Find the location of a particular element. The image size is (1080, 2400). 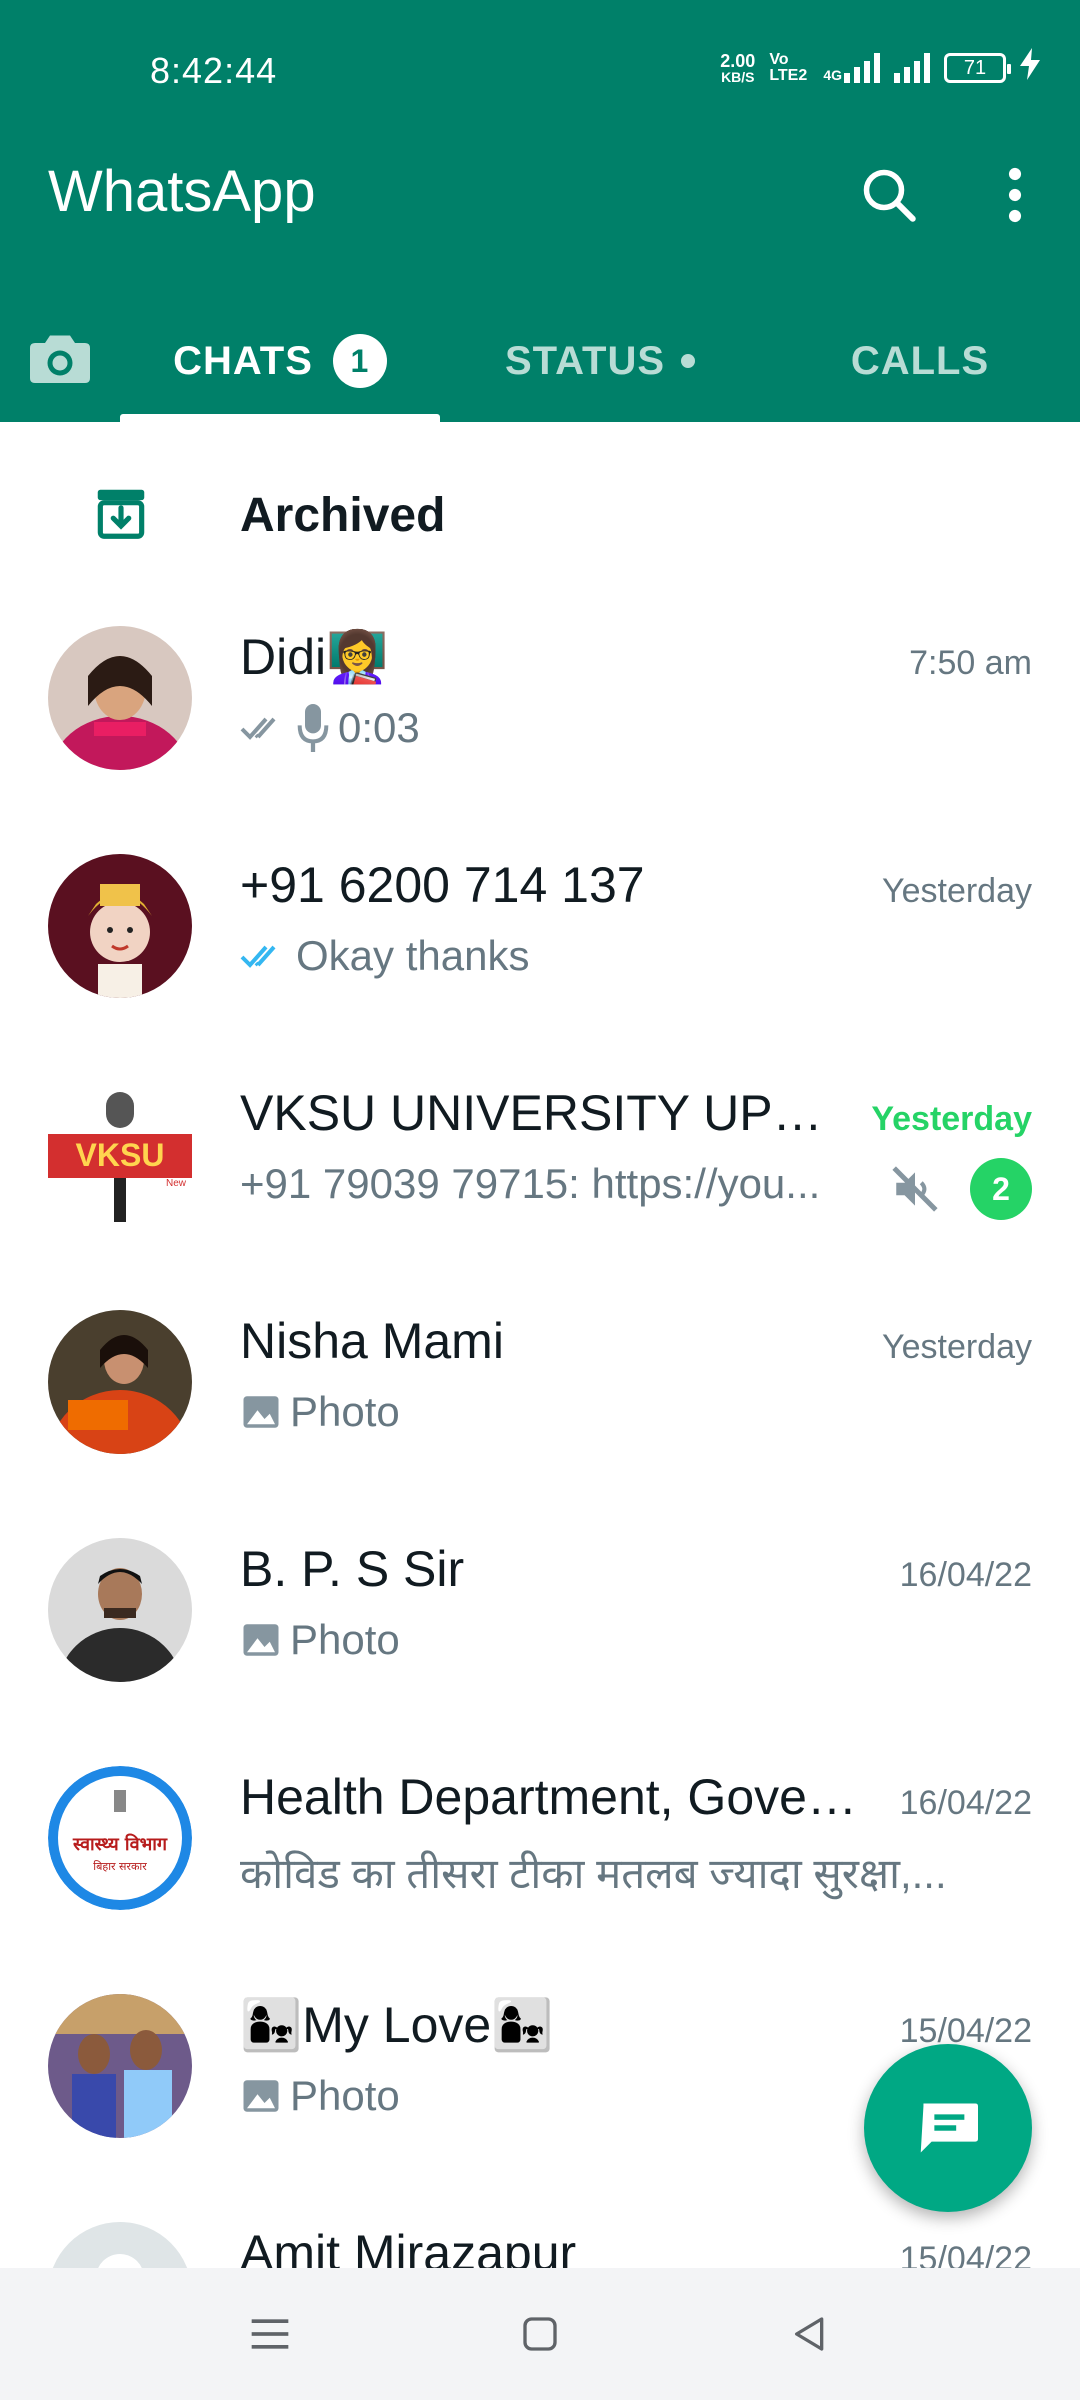

avatar: स्वास्थ्य विभाग बिहार सरकार is located at coordinates (120, 1838).